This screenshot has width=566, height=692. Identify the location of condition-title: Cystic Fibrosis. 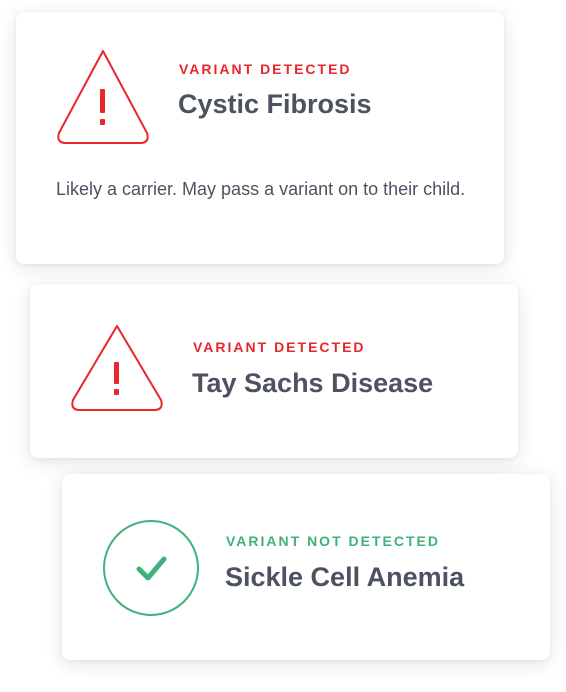
(275, 104).